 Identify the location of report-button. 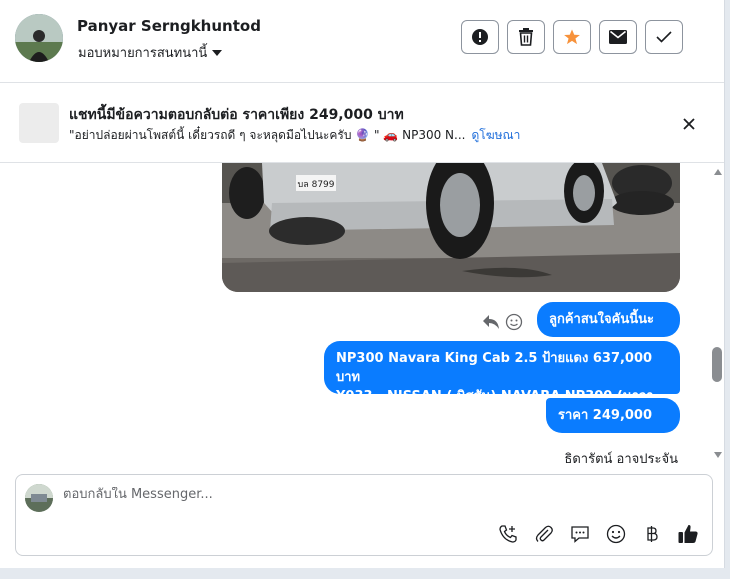
(480, 37).